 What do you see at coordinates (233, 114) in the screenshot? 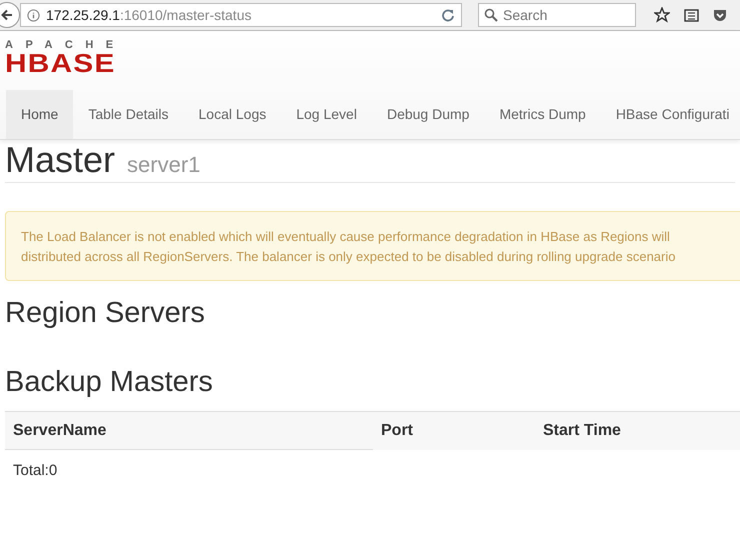
I see `nav-tab: Local Logs` at bounding box center [233, 114].